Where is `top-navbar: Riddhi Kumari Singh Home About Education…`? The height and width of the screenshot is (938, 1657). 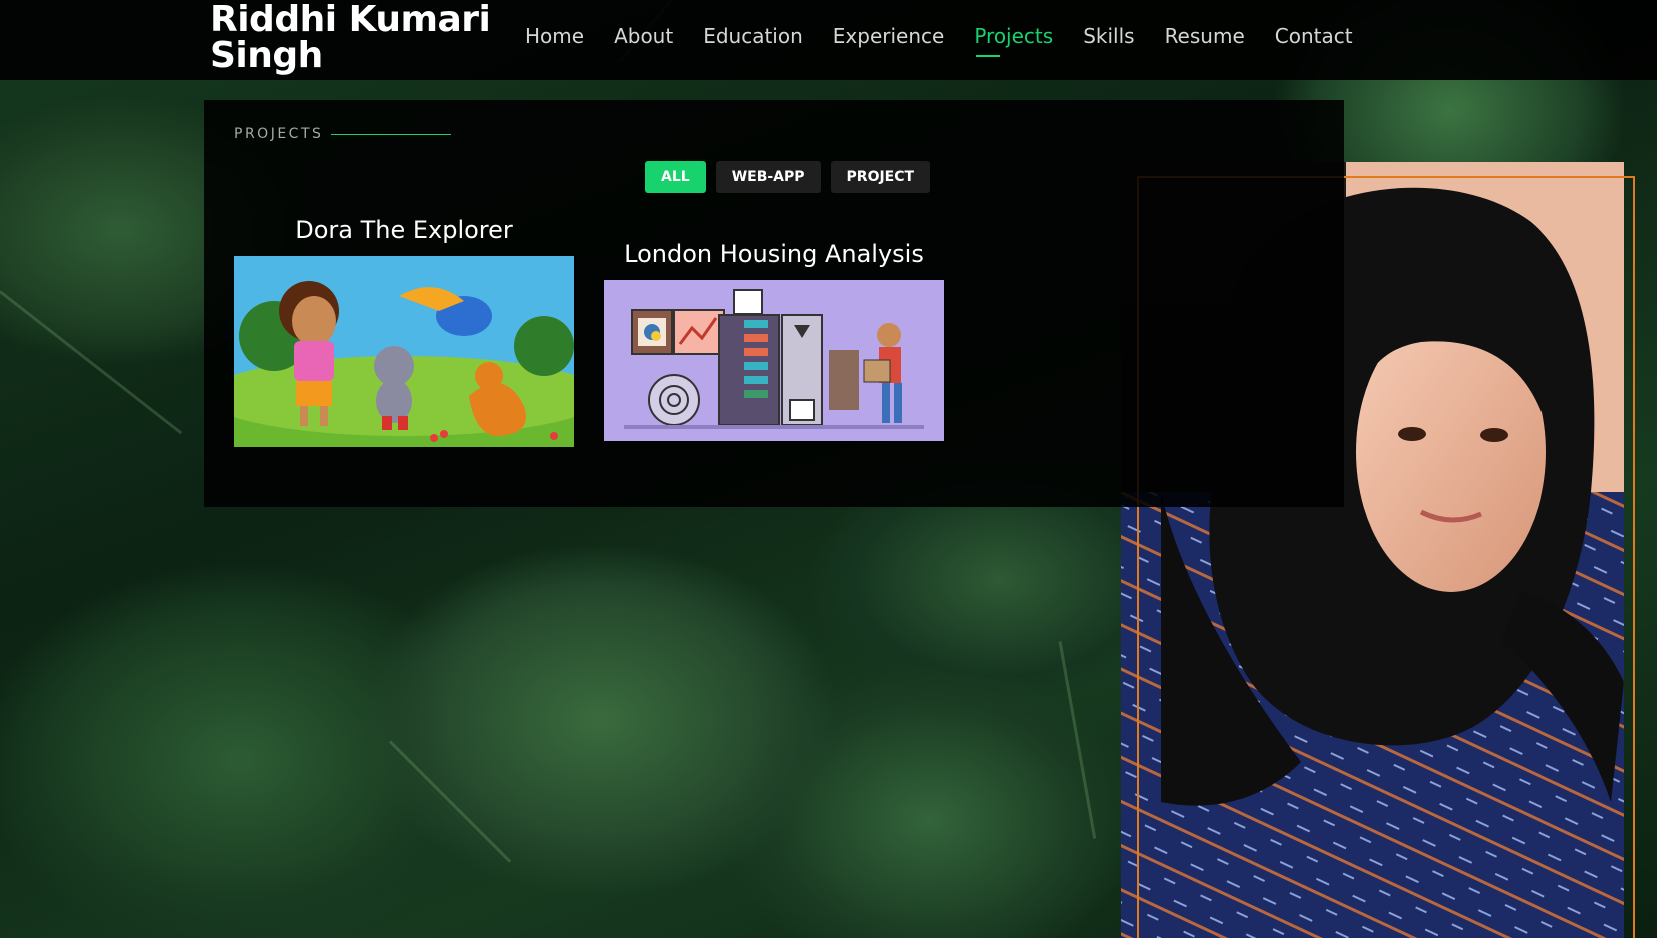
top-navbar: Riddhi Kumari Singh Home About Education… is located at coordinates (828, 40).